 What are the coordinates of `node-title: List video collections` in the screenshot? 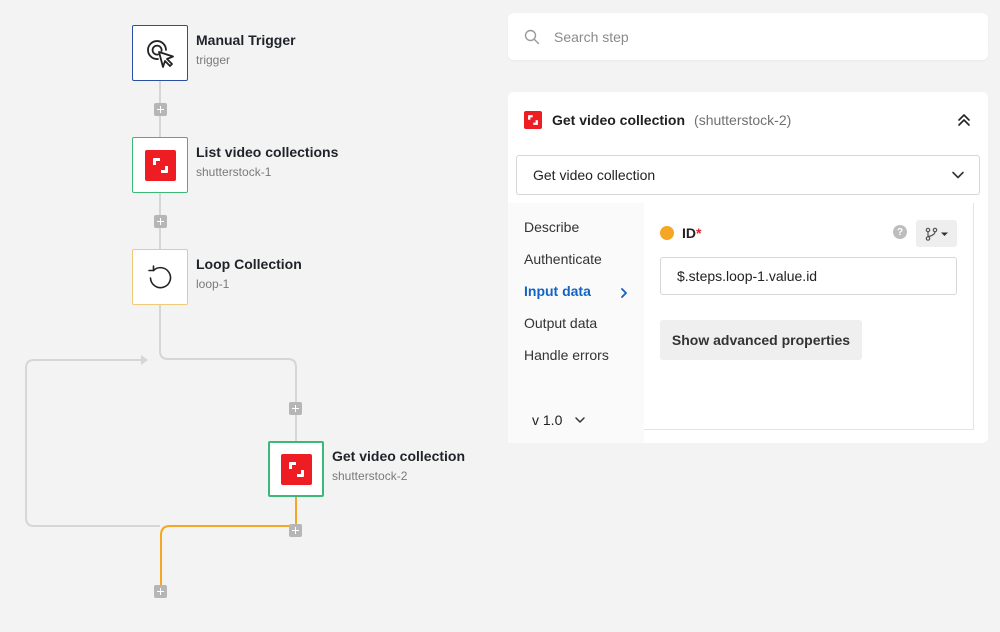 It's located at (267, 152).